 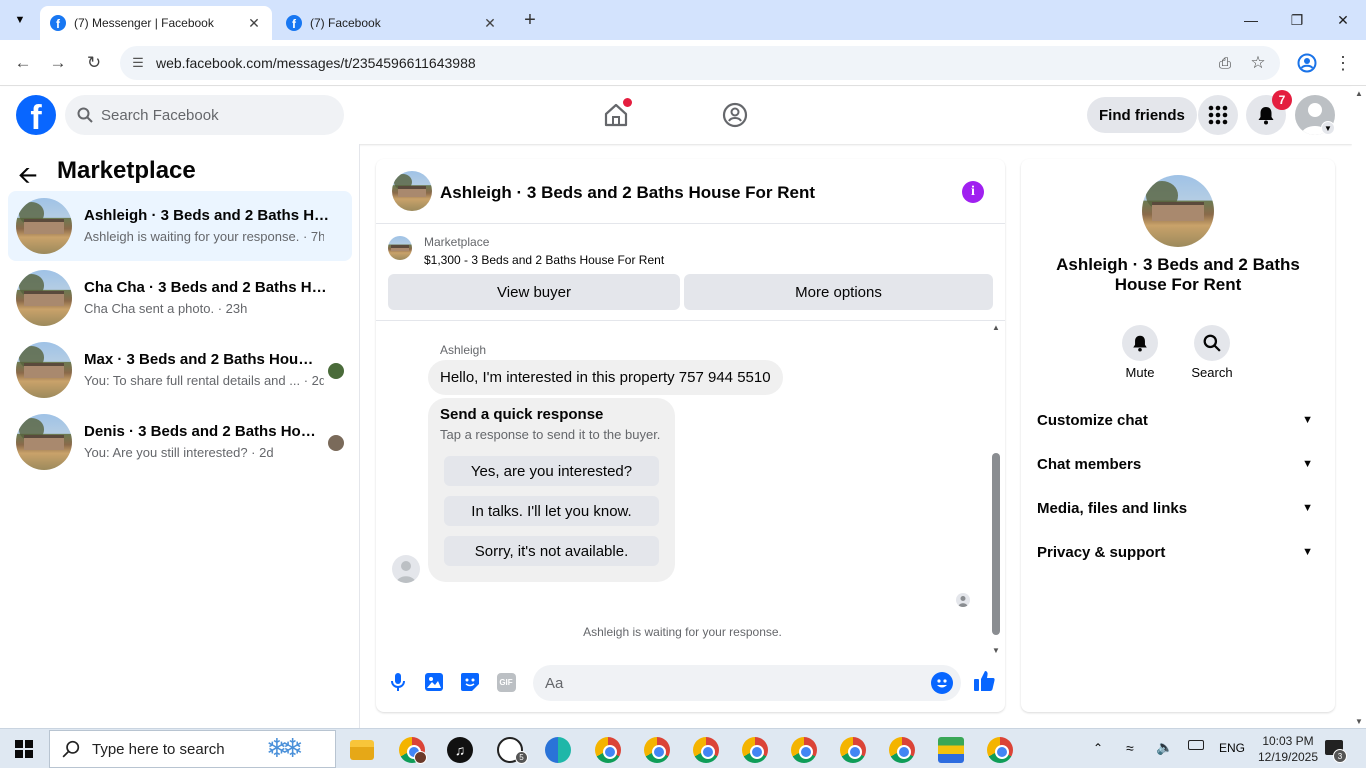 I want to click on forward-button: →, so click(x=58, y=63).